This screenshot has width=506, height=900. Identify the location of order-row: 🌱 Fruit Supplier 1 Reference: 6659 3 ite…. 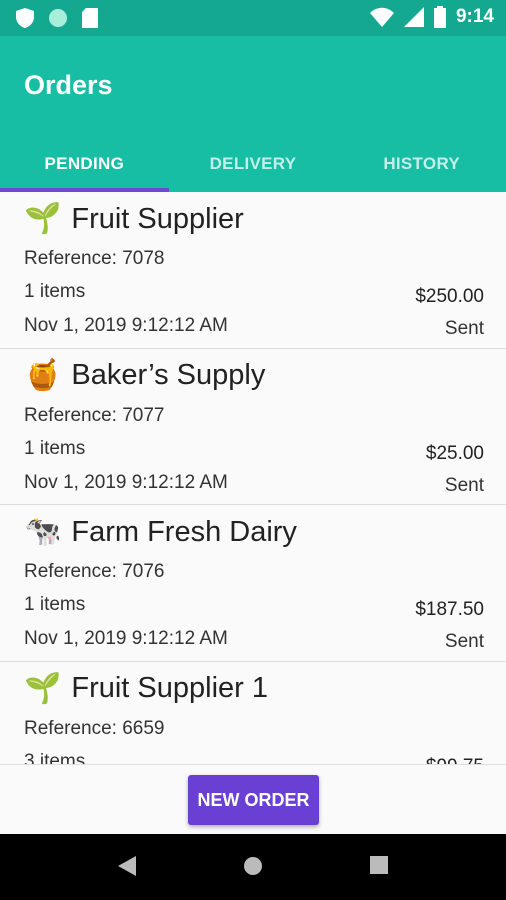
(253, 713).